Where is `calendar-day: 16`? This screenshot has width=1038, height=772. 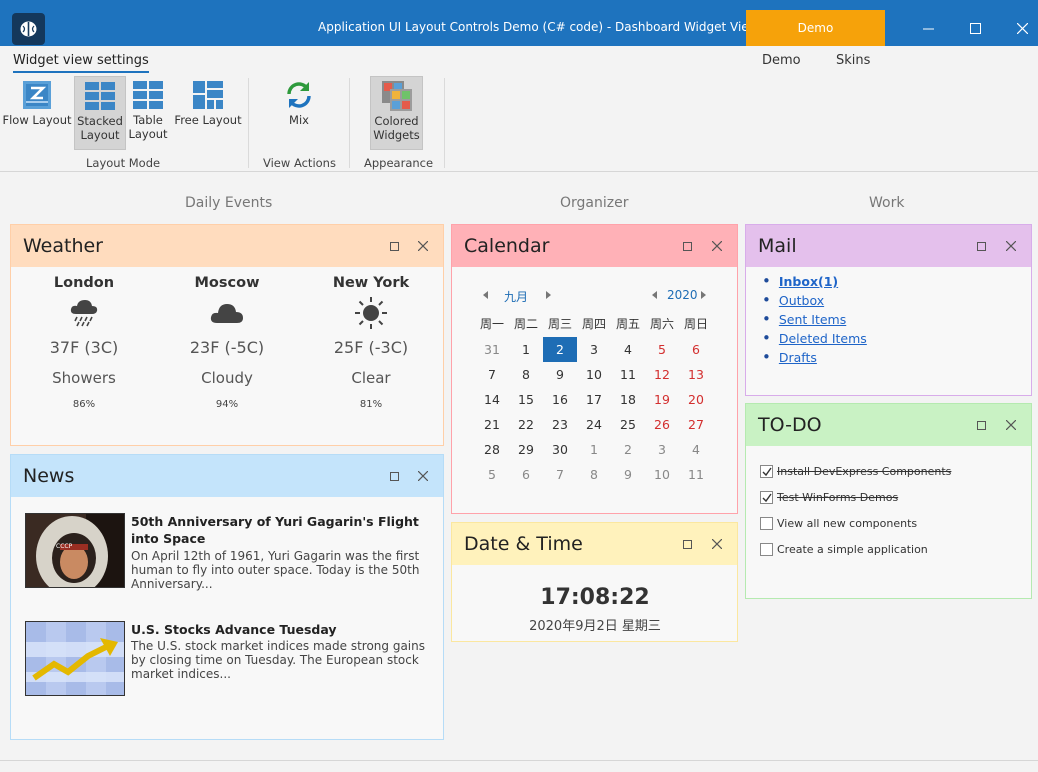 calendar-day: 16 is located at coordinates (560, 399).